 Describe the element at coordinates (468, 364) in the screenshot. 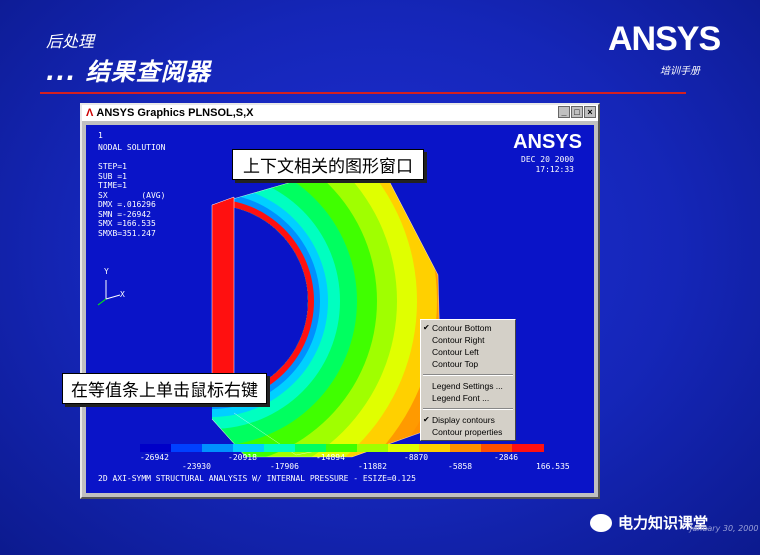

I see `menu-item-contour-top: Contour Top` at that location.